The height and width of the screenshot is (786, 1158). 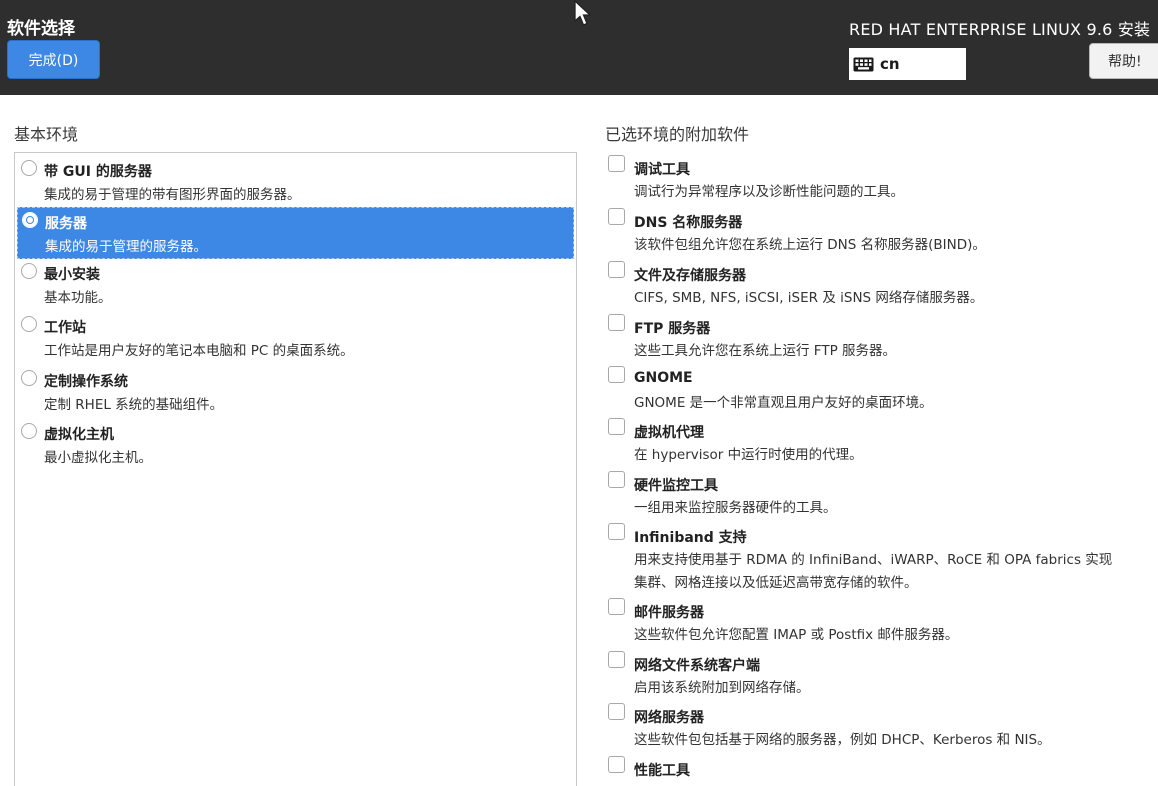 I want to click on addon-desc: GNOME 是一个非常直观且用户友好的桌面环境。, so click(x=783, y=403).